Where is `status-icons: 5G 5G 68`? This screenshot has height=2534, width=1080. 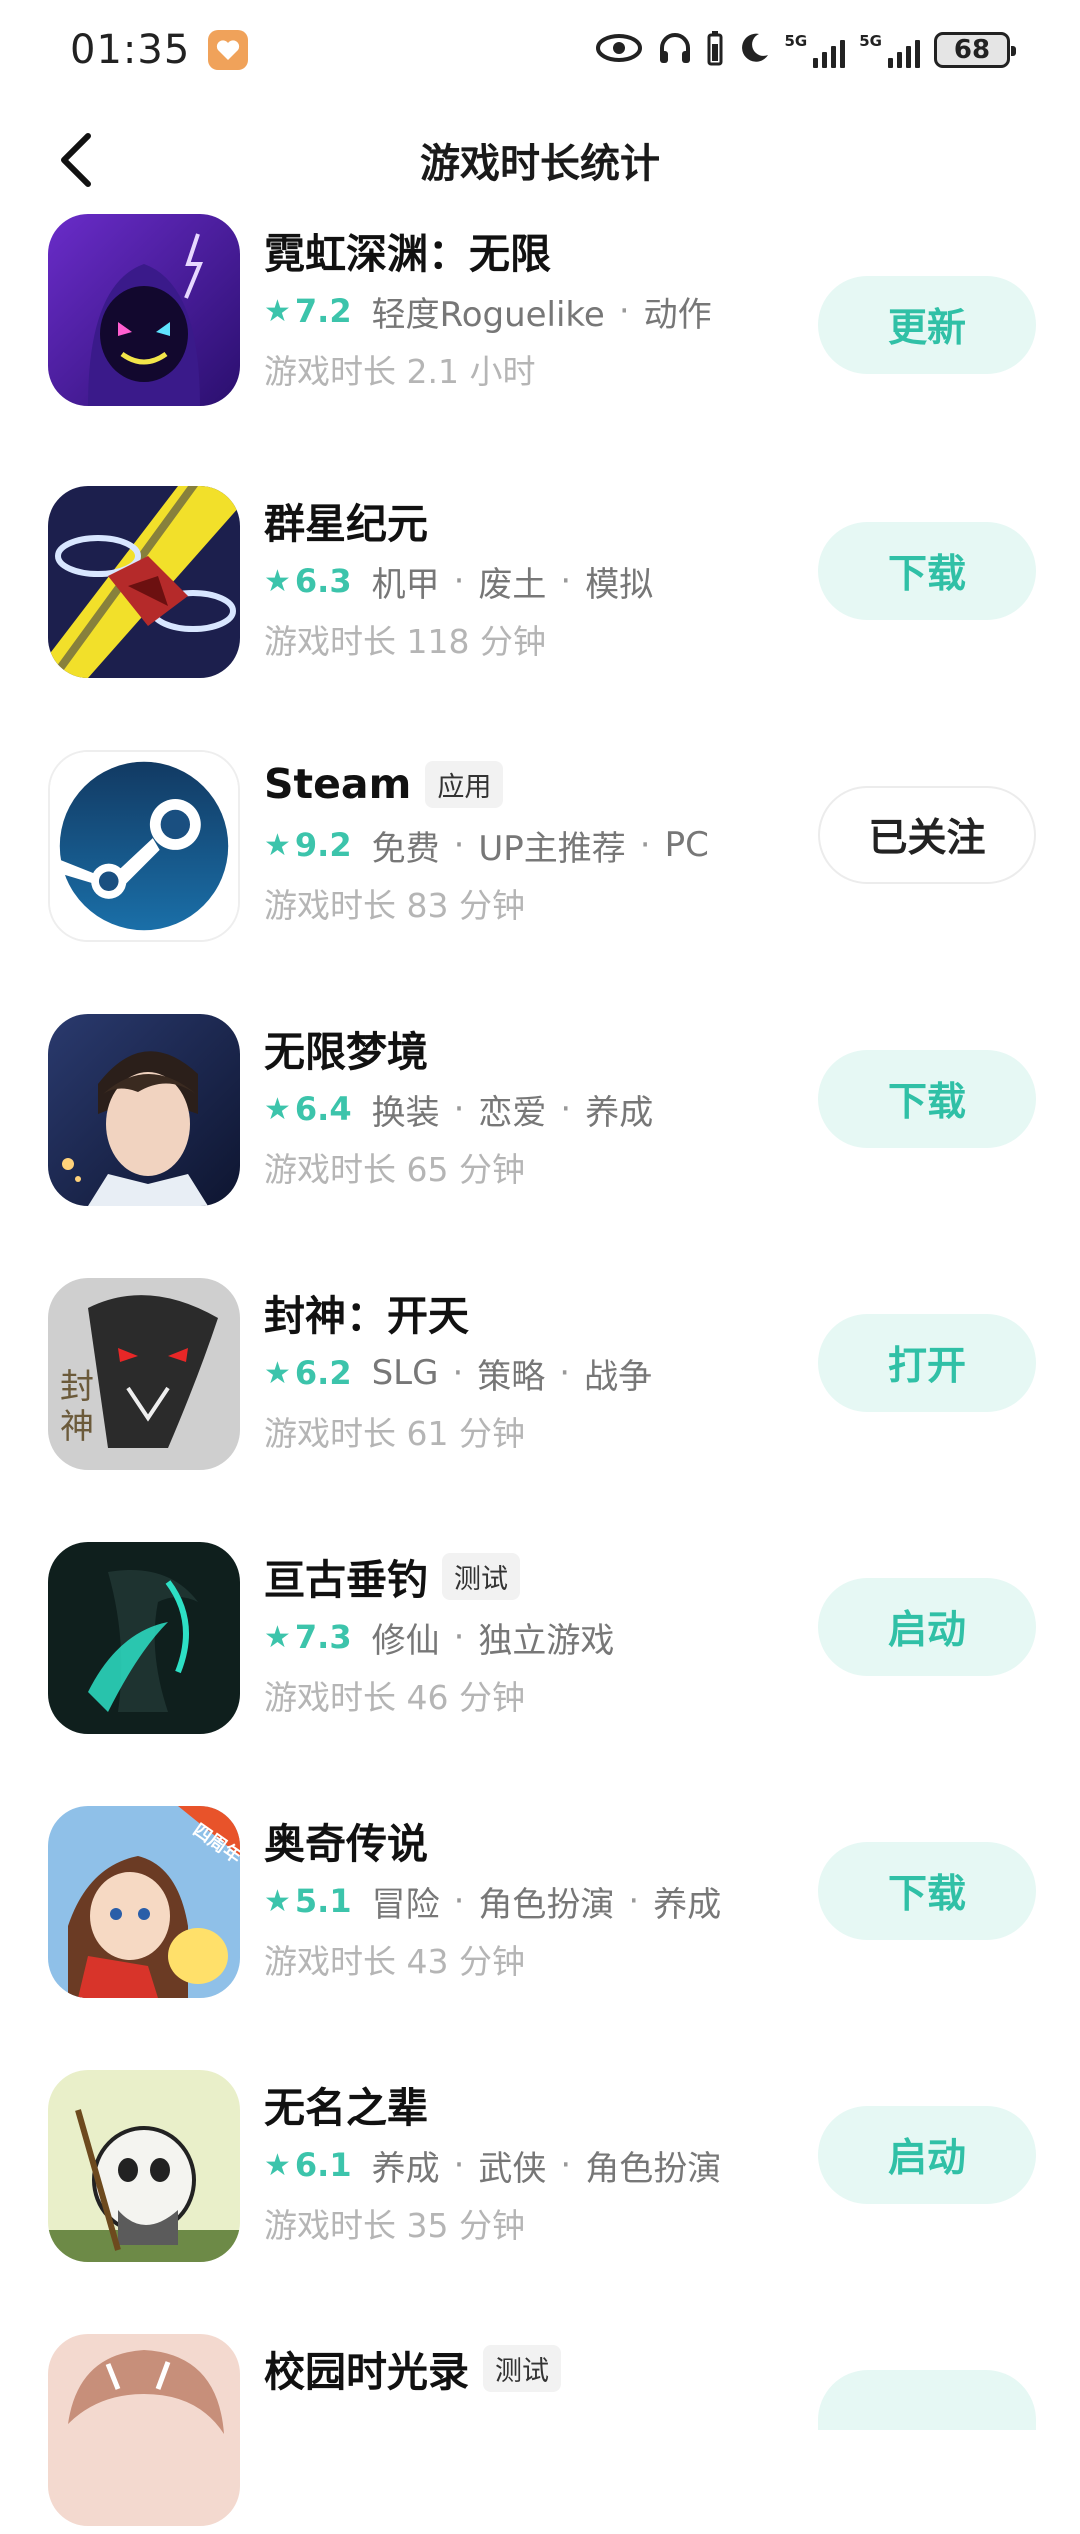
status-icons: 5G 5G 68 is located at coordinates (805, 50).